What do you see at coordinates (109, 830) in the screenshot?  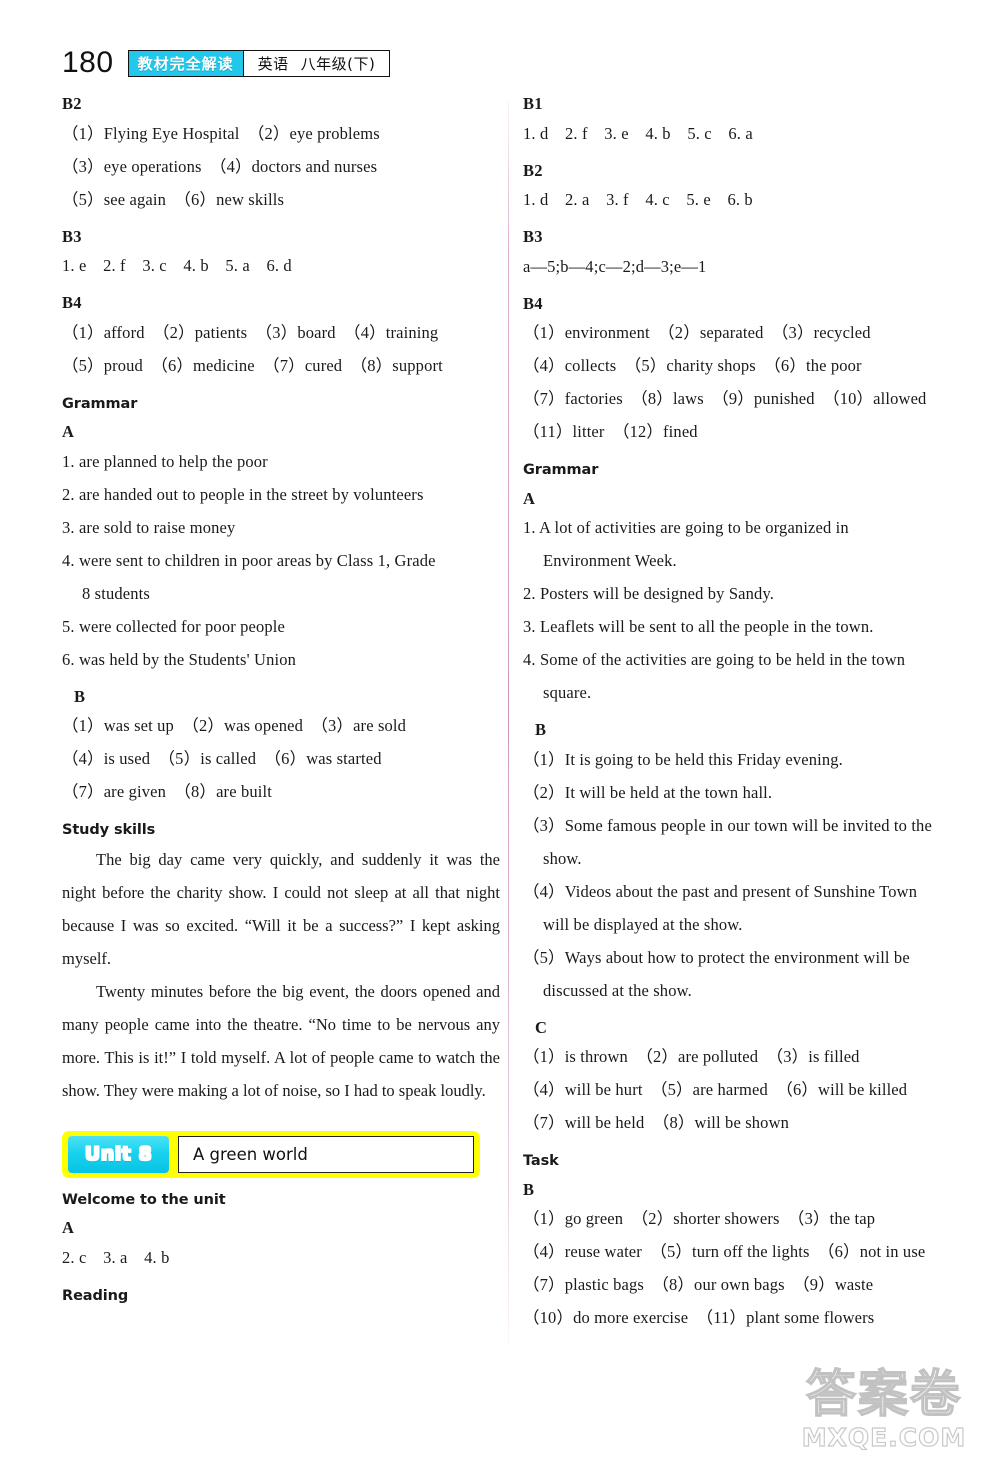 I see `section-heading: Study skills` at bounding box center [109, 830].